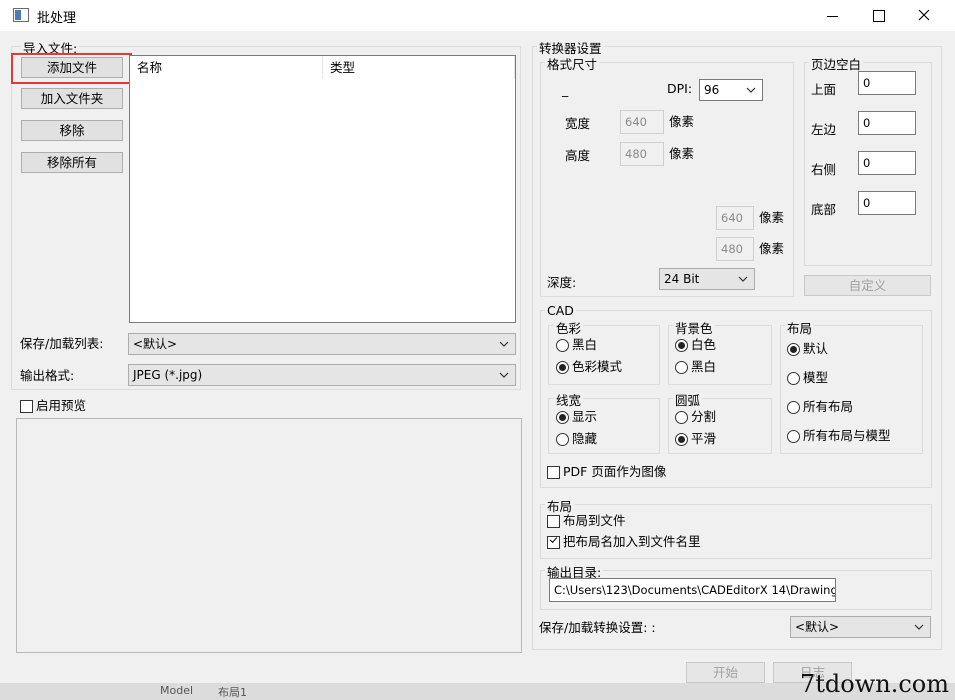  Describe the element at coordinates (589, 367) in the screenshot. I see `color-mode-radio: 色彩模式` at that location.